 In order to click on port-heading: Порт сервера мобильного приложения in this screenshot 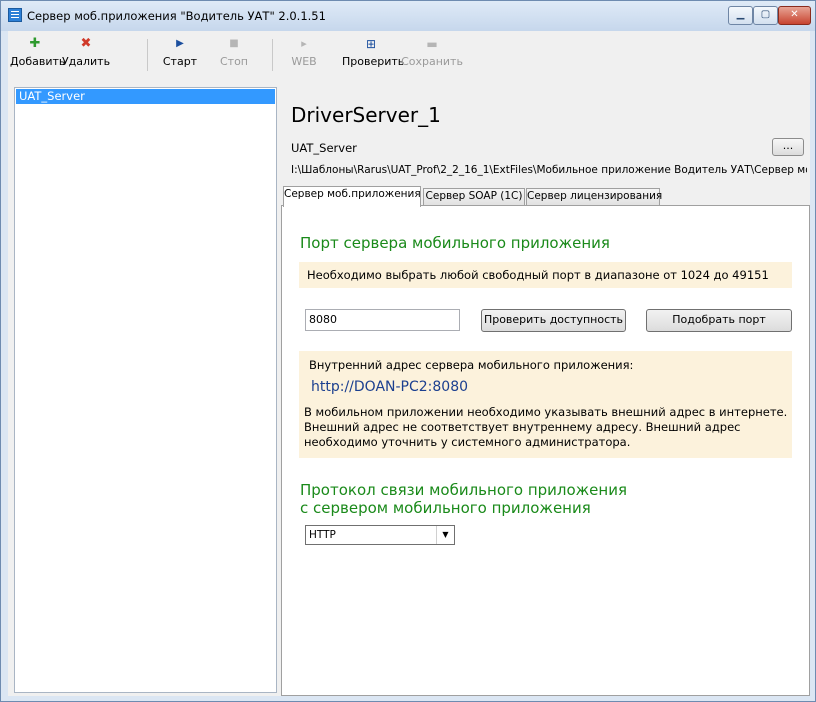, I will do `click(455, 243)`.